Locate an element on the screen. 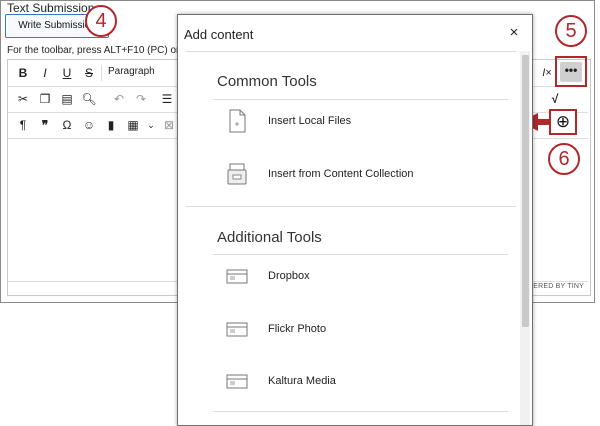 The image size is (600, 426). callout-step-5: 5 is located at coordinates (571, 31).